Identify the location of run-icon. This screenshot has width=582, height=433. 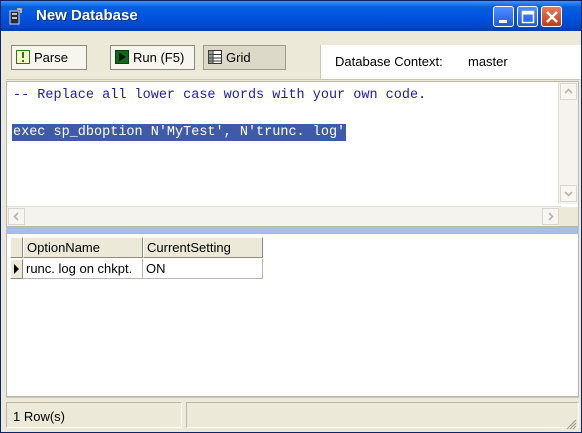
(122, 57).